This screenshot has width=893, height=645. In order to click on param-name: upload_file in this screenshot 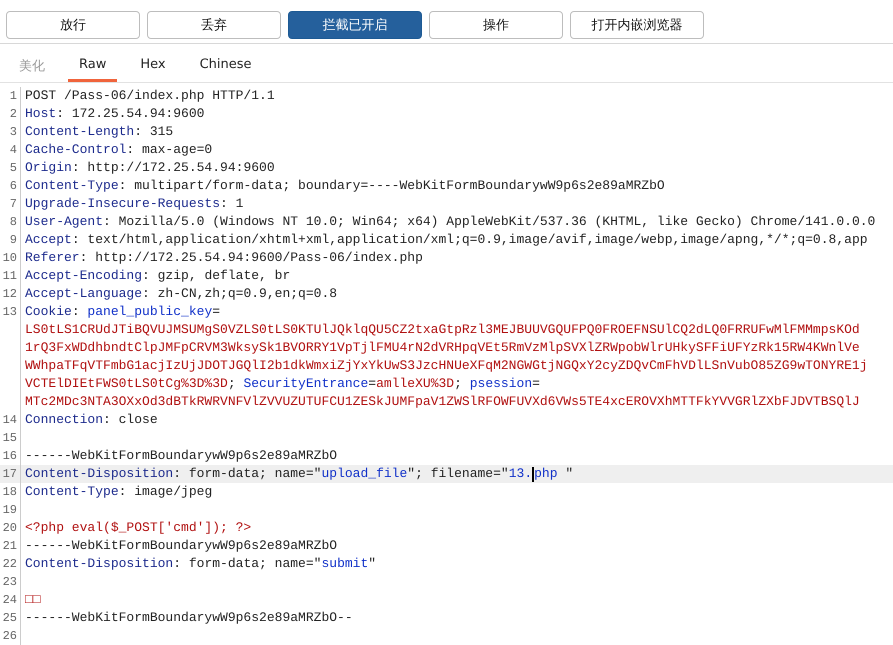, I will do `click(364, 474)`.